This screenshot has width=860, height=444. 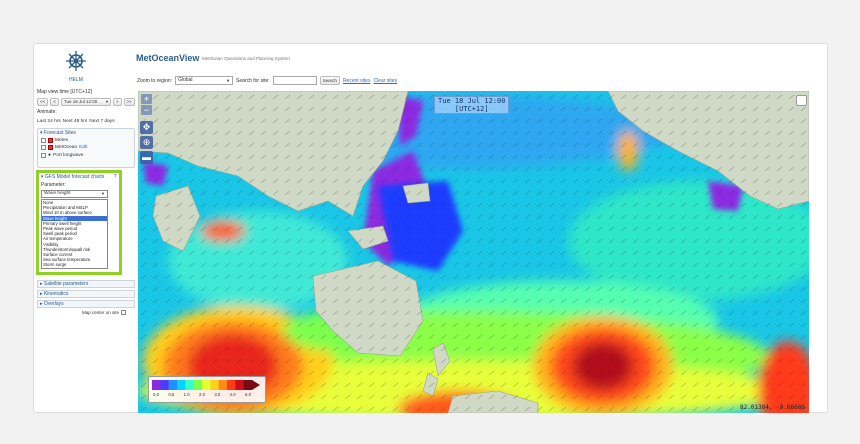 What do you see at coordinates (329, 80) in the screenshot?
I see `search-button: Search` at bounding box center [329, 80].